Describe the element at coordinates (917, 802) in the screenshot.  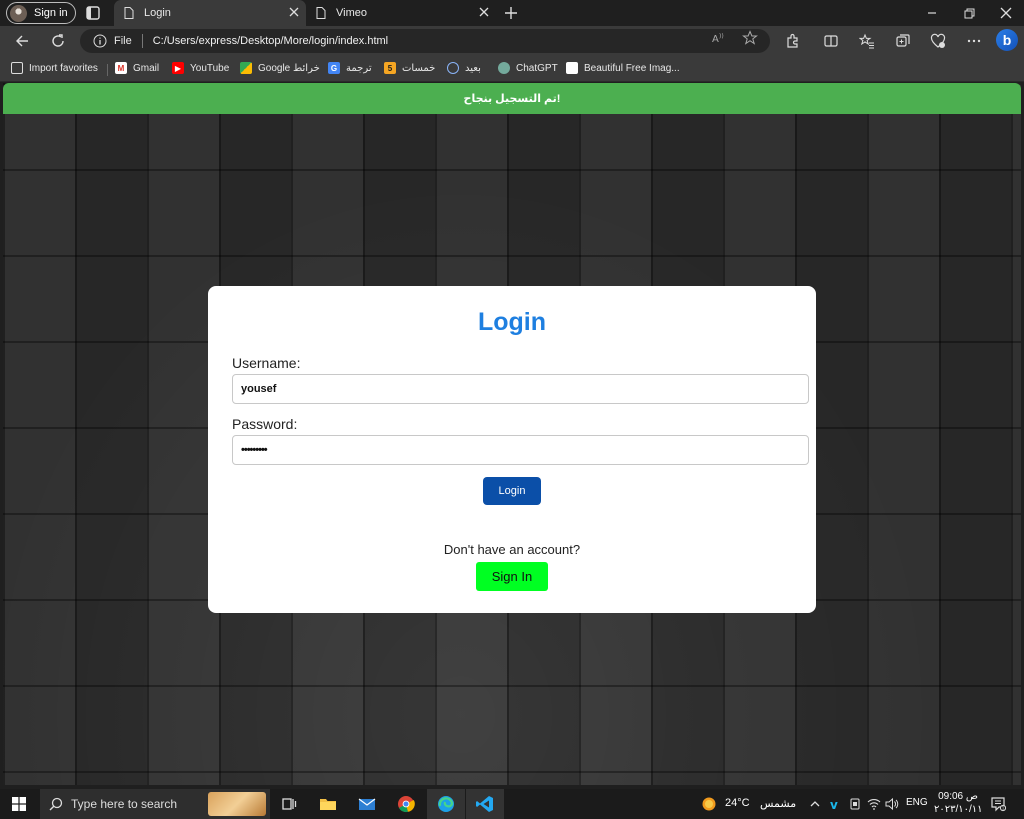
I see `language-indicator: ENG` at that location.